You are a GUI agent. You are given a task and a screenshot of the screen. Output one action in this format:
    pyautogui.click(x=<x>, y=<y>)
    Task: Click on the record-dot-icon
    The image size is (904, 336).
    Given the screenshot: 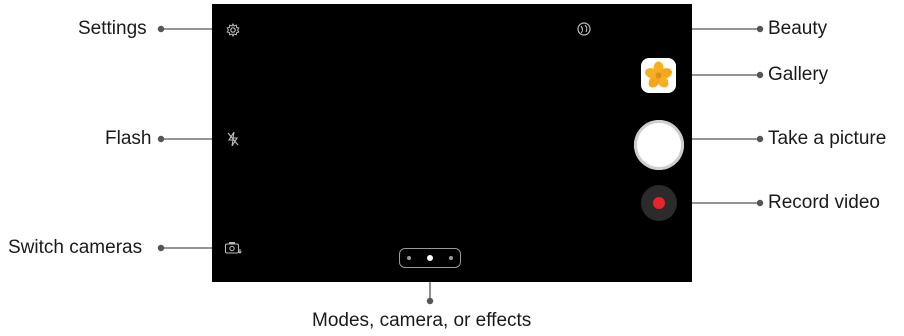 What is the action you would take?
    pyautogui.click(x=659, y=203)
    